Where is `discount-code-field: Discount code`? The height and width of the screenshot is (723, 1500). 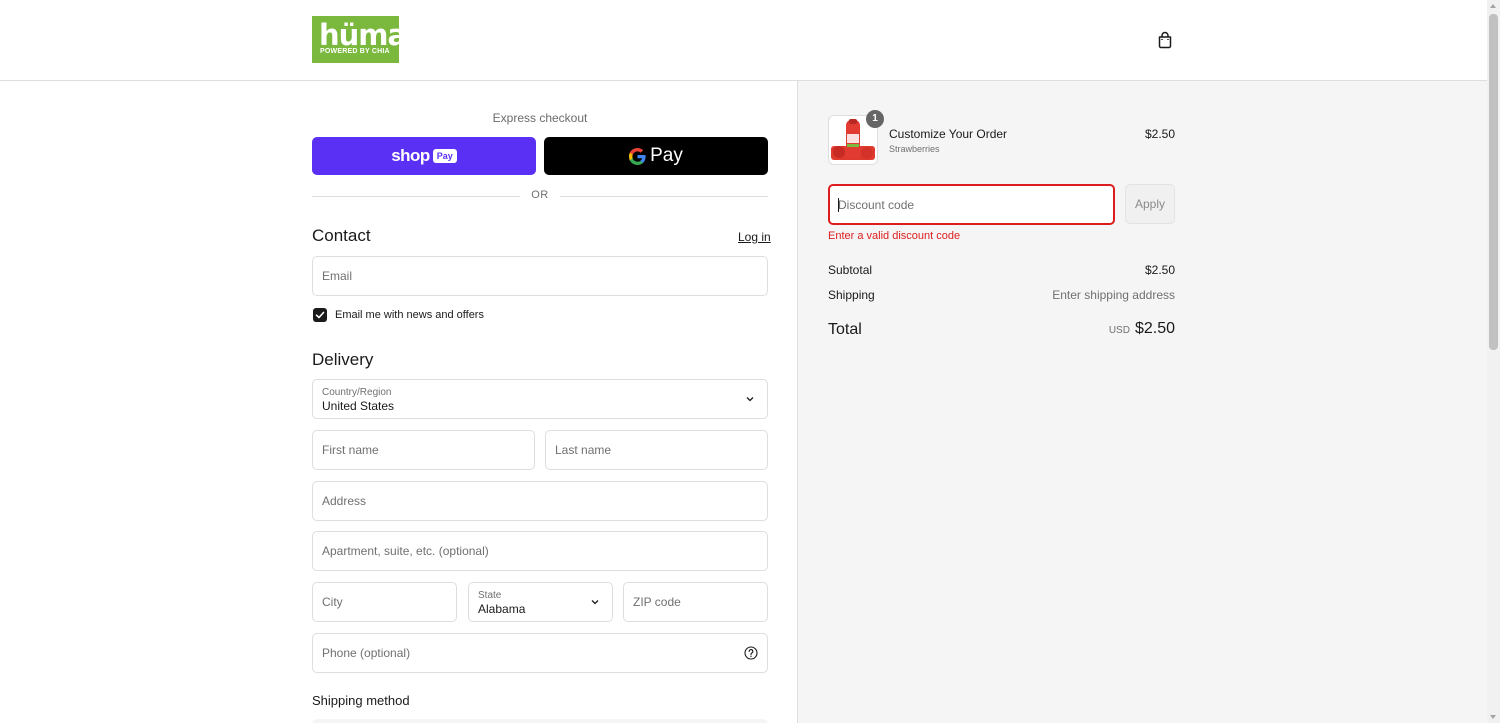
discount-code-field: Discount code is located at coordinates (971, 204).